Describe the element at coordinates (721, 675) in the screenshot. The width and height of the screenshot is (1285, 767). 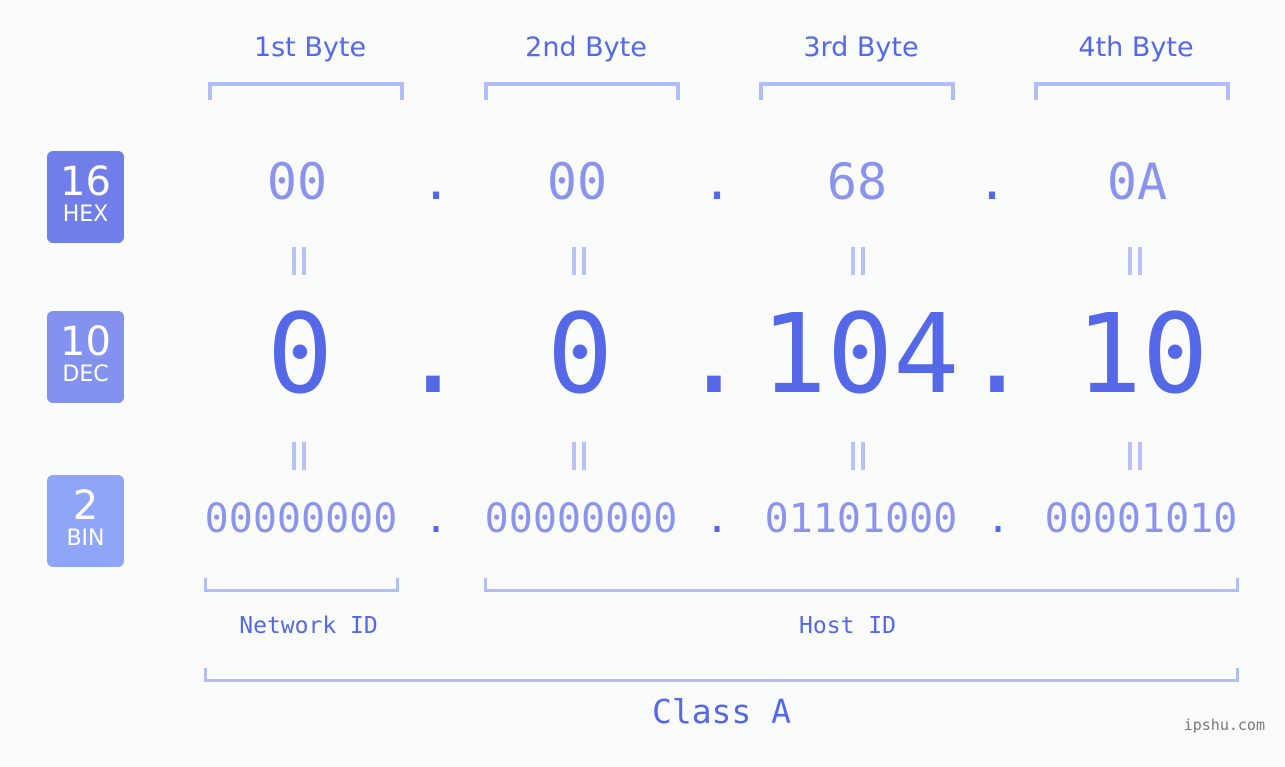
I see `class-bracket` at that location.